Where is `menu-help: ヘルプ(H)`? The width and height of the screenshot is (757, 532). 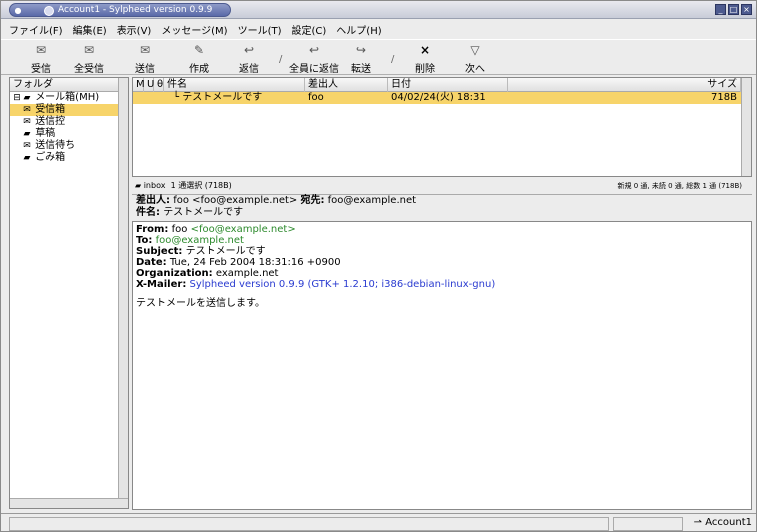
menu-help: ヘルプ(H) is located at coordinates (358, 29).